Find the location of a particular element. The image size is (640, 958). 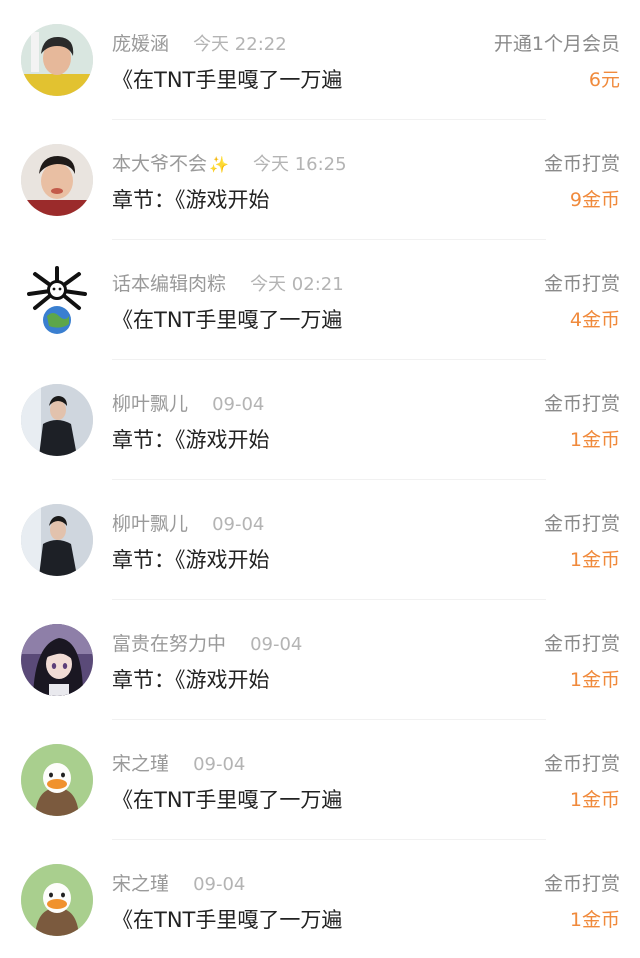

reward-amount: 6元 is located at coordinates (604, 80).